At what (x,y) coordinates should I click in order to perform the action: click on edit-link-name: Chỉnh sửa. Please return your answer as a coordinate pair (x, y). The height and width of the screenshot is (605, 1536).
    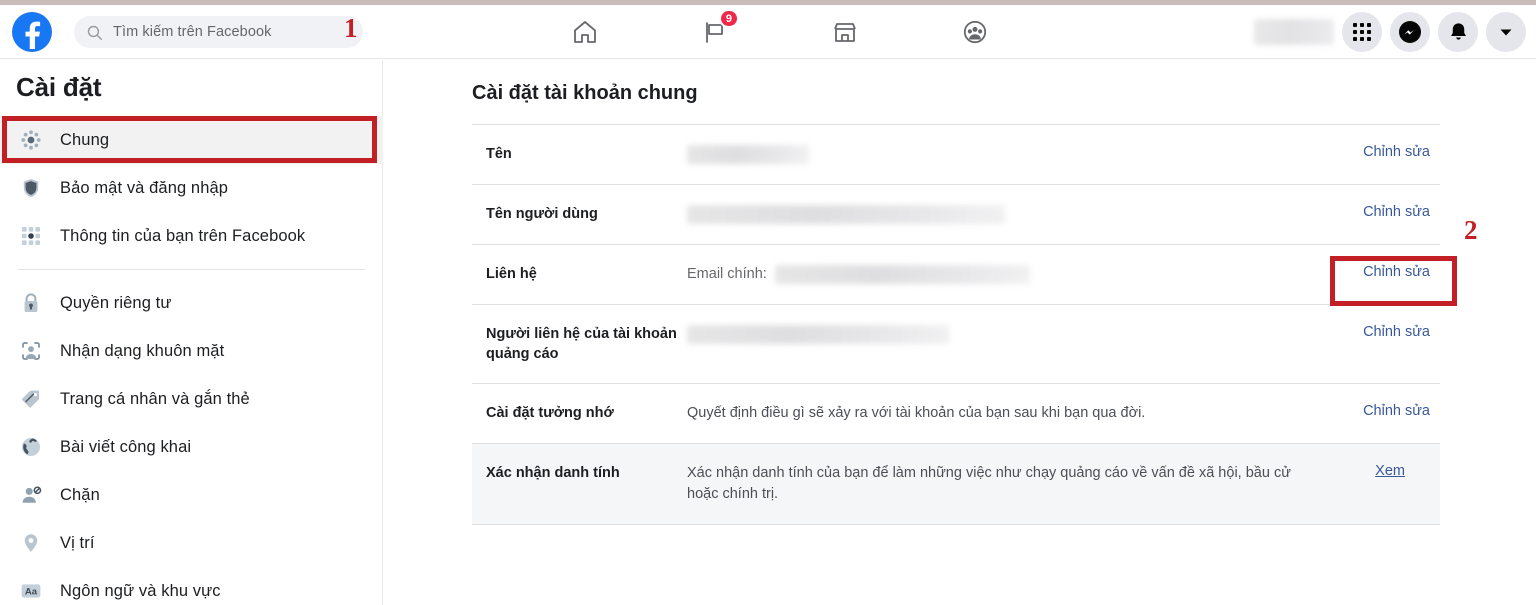
    Looking at the image, I should click on (1386, 152).